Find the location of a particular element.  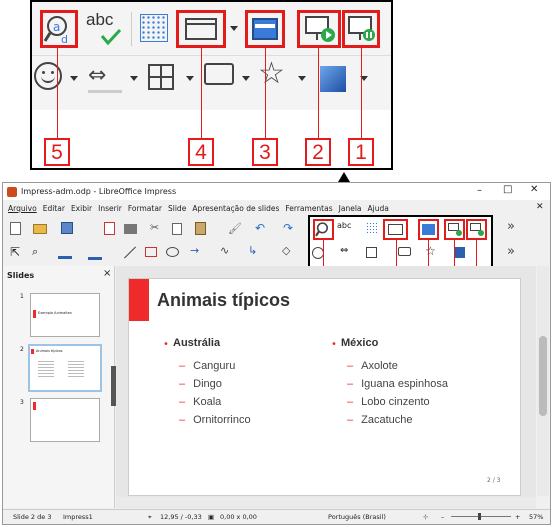

flowchart-icon is located at coordinates (161, 77).